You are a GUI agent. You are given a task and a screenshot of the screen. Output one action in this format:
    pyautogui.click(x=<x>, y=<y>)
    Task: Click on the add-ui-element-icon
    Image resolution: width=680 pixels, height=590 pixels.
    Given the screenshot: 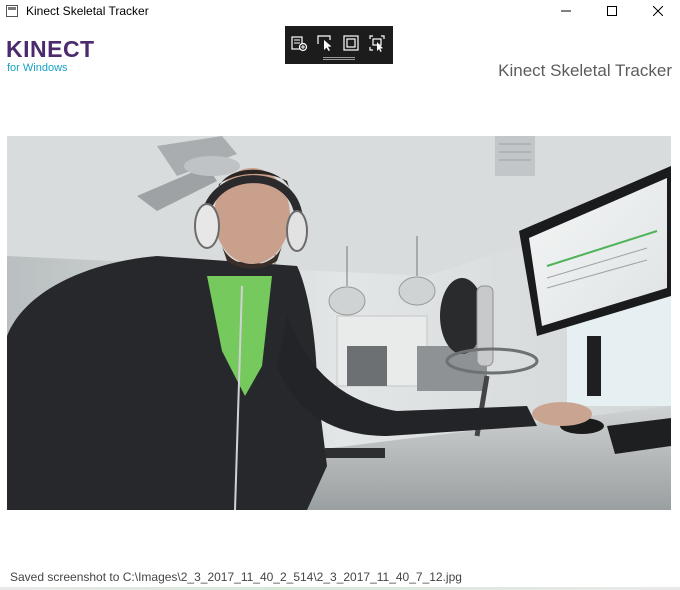 What is the action you would take?
    pyautogui.click(x=299, y=44)
    